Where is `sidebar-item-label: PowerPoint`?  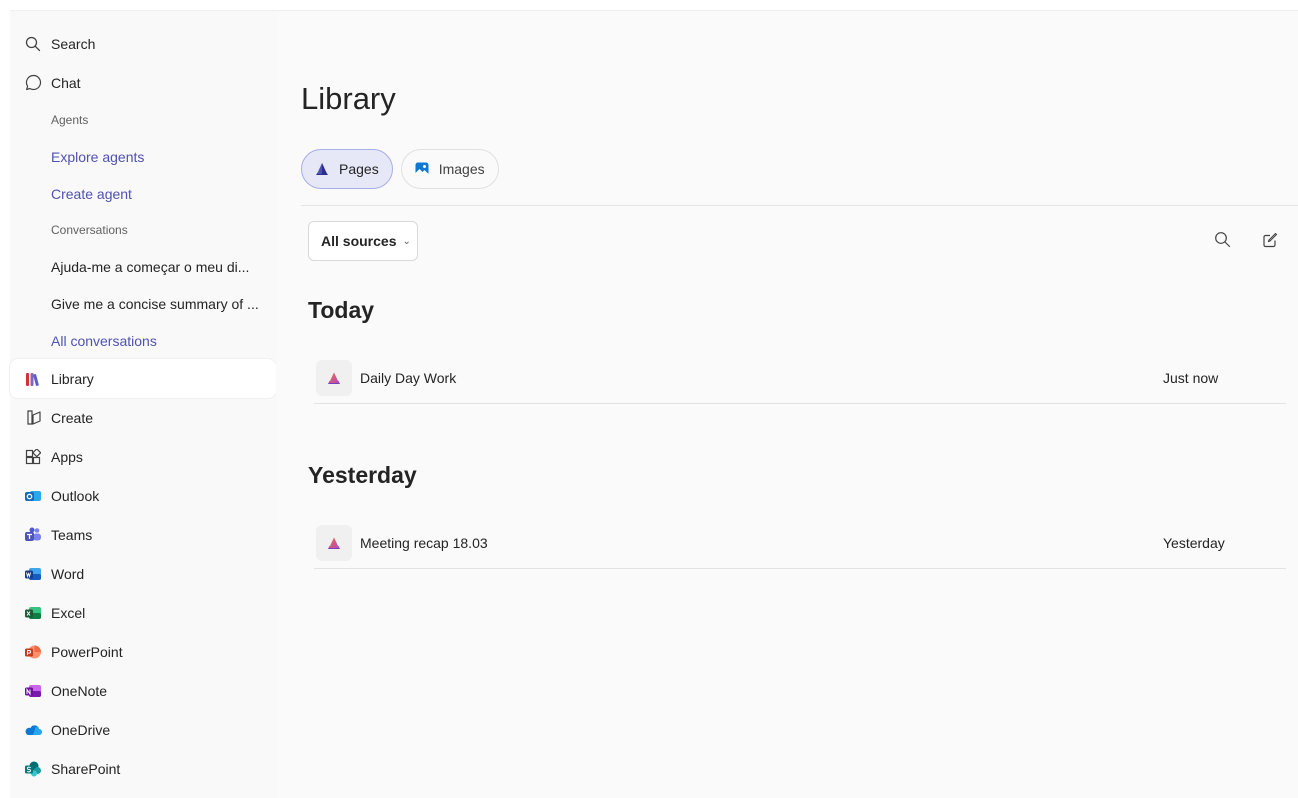
sidebar-item-label: PowerPoint is located at coordinates (87, 651).